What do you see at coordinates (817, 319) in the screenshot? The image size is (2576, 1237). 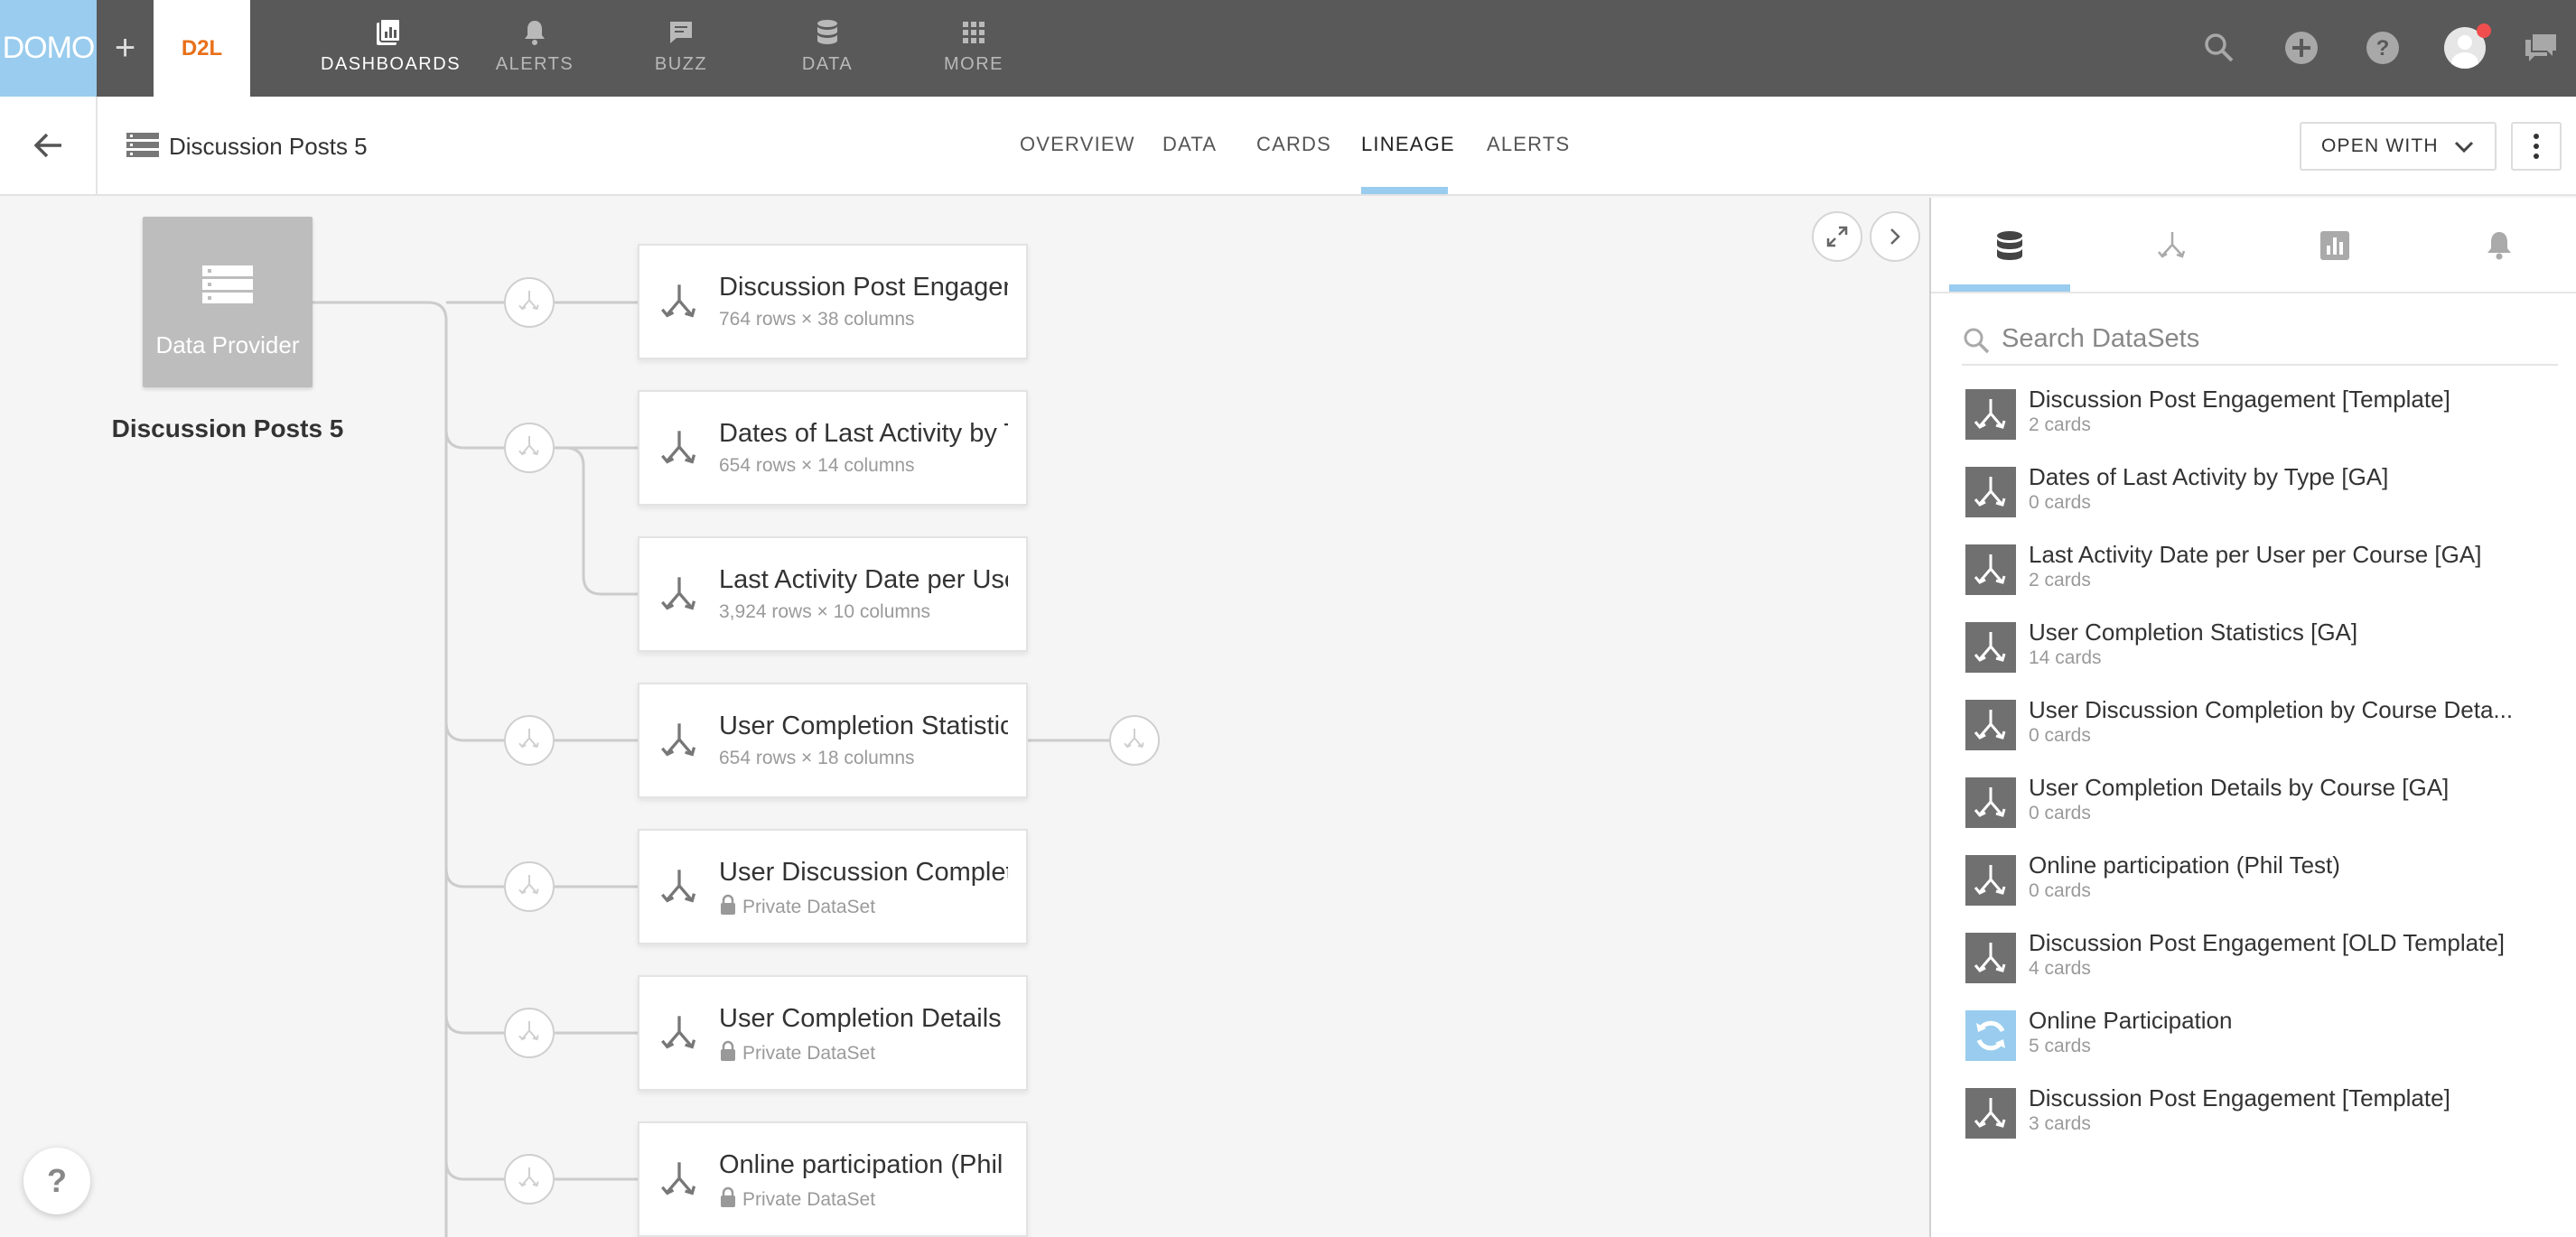 I see `dataset-node-subtitle-text: 764 rows × 38 columns` at bounding box center [817, 319].